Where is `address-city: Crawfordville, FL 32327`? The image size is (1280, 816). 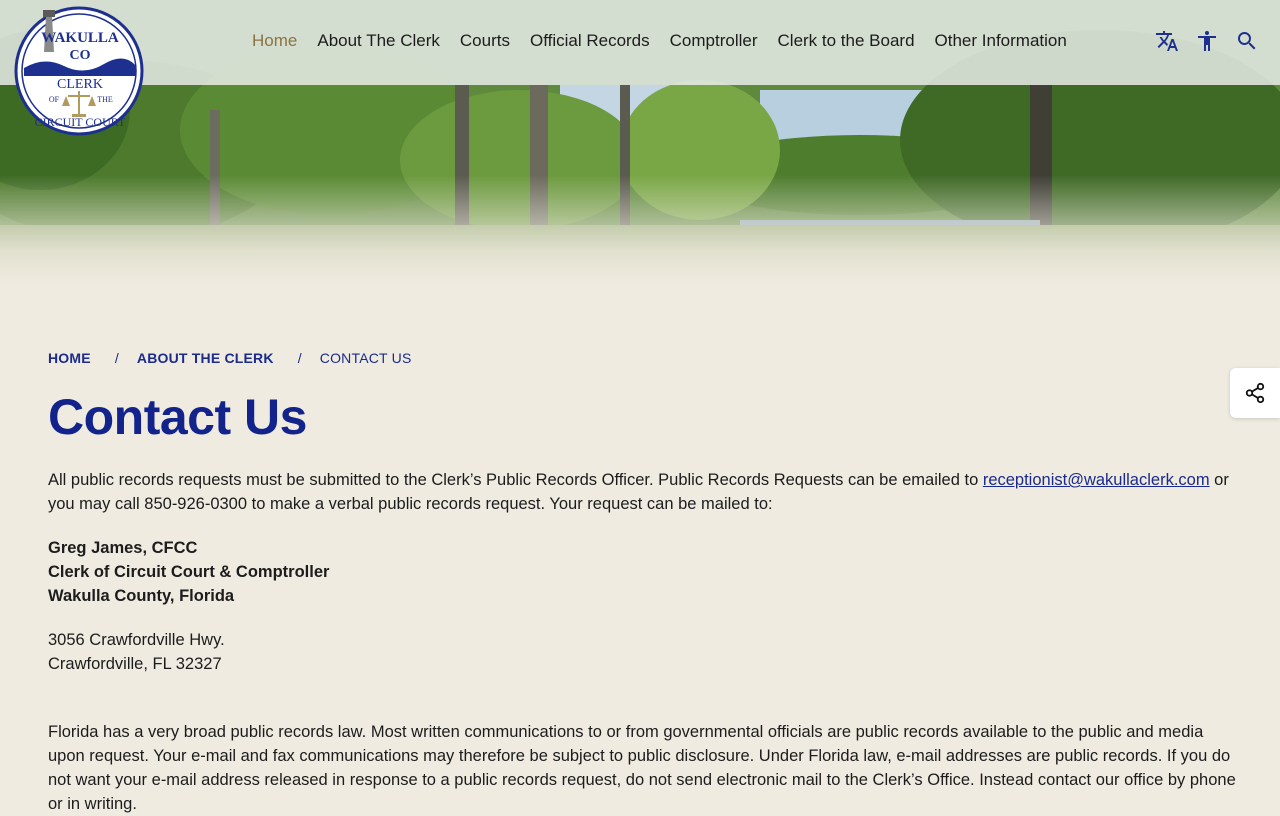
address-city: Crawfordville, FL 32327 is located at coordinates (135, 664).